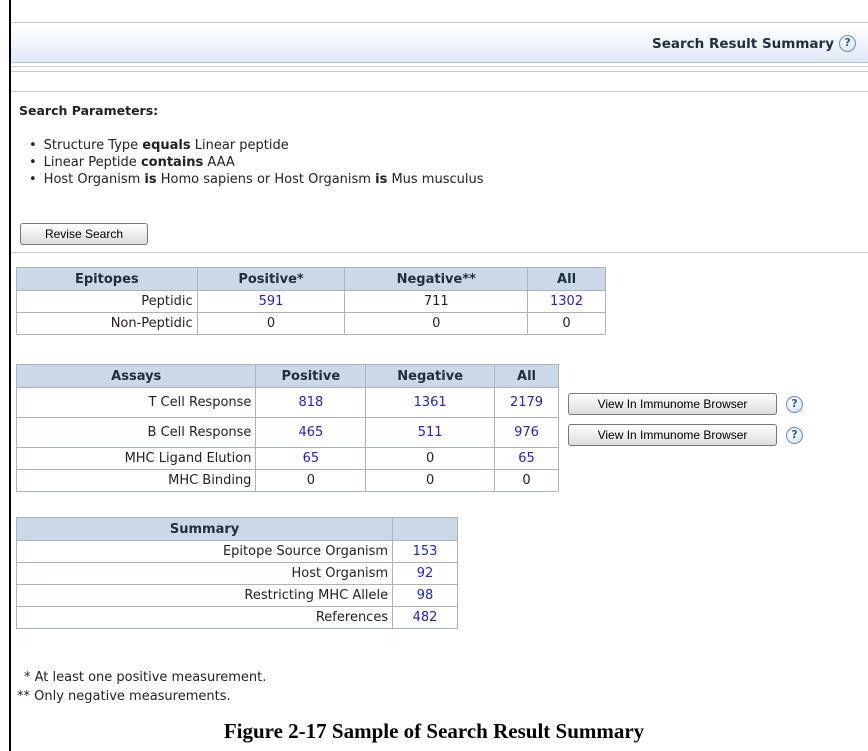  What do you see at coordinates (526, 402) in the screenshot?
I see `all-count-link: 2179` at bounding box center [526, 402].